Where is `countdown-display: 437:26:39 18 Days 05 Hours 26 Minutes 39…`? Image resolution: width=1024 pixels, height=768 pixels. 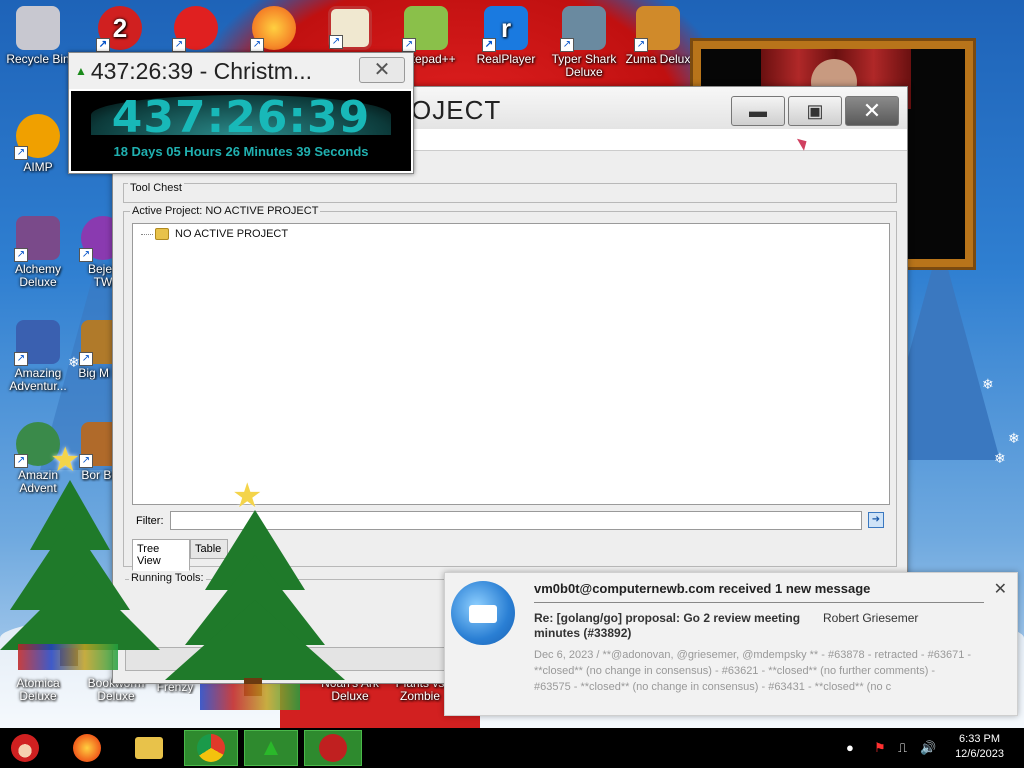 countdown-display: 437:26:39 18 Days 05 Hours 26 Minutes 39… is located at coordinates (241, 131).